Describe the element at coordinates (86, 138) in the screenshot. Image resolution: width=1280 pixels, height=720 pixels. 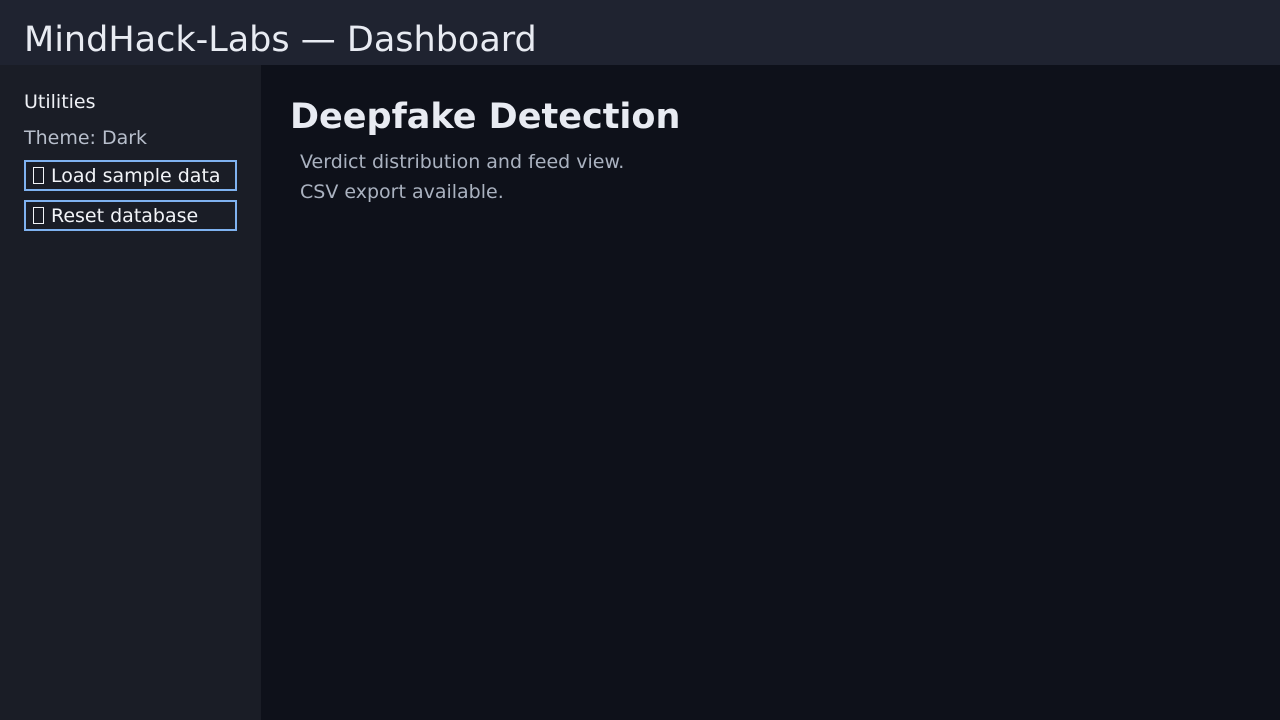
I see `theme-label: Theme: Dark` at that location.